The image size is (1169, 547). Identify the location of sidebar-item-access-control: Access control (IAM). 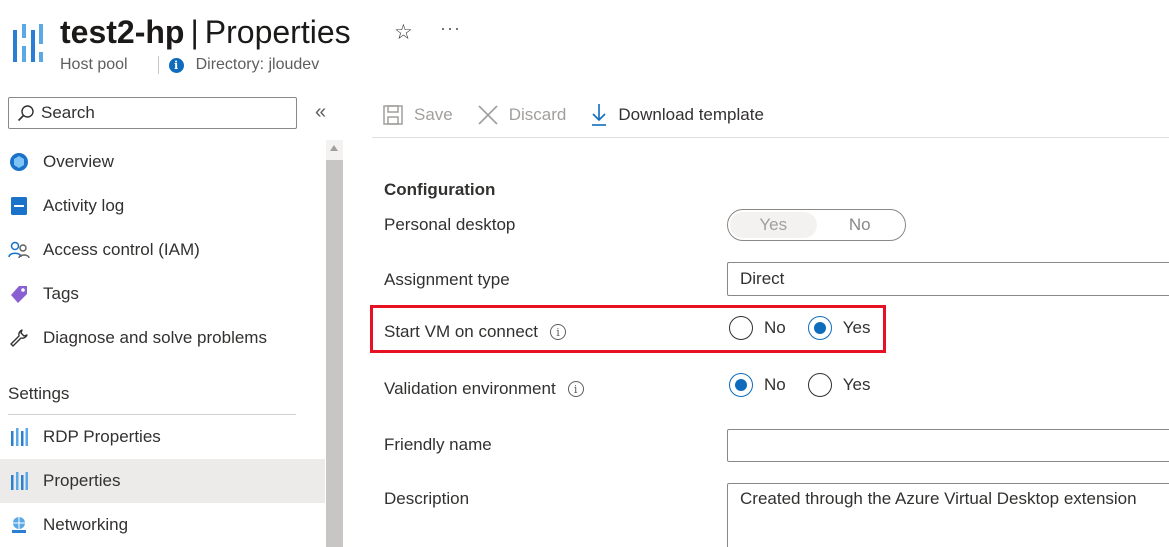
(162, 250).